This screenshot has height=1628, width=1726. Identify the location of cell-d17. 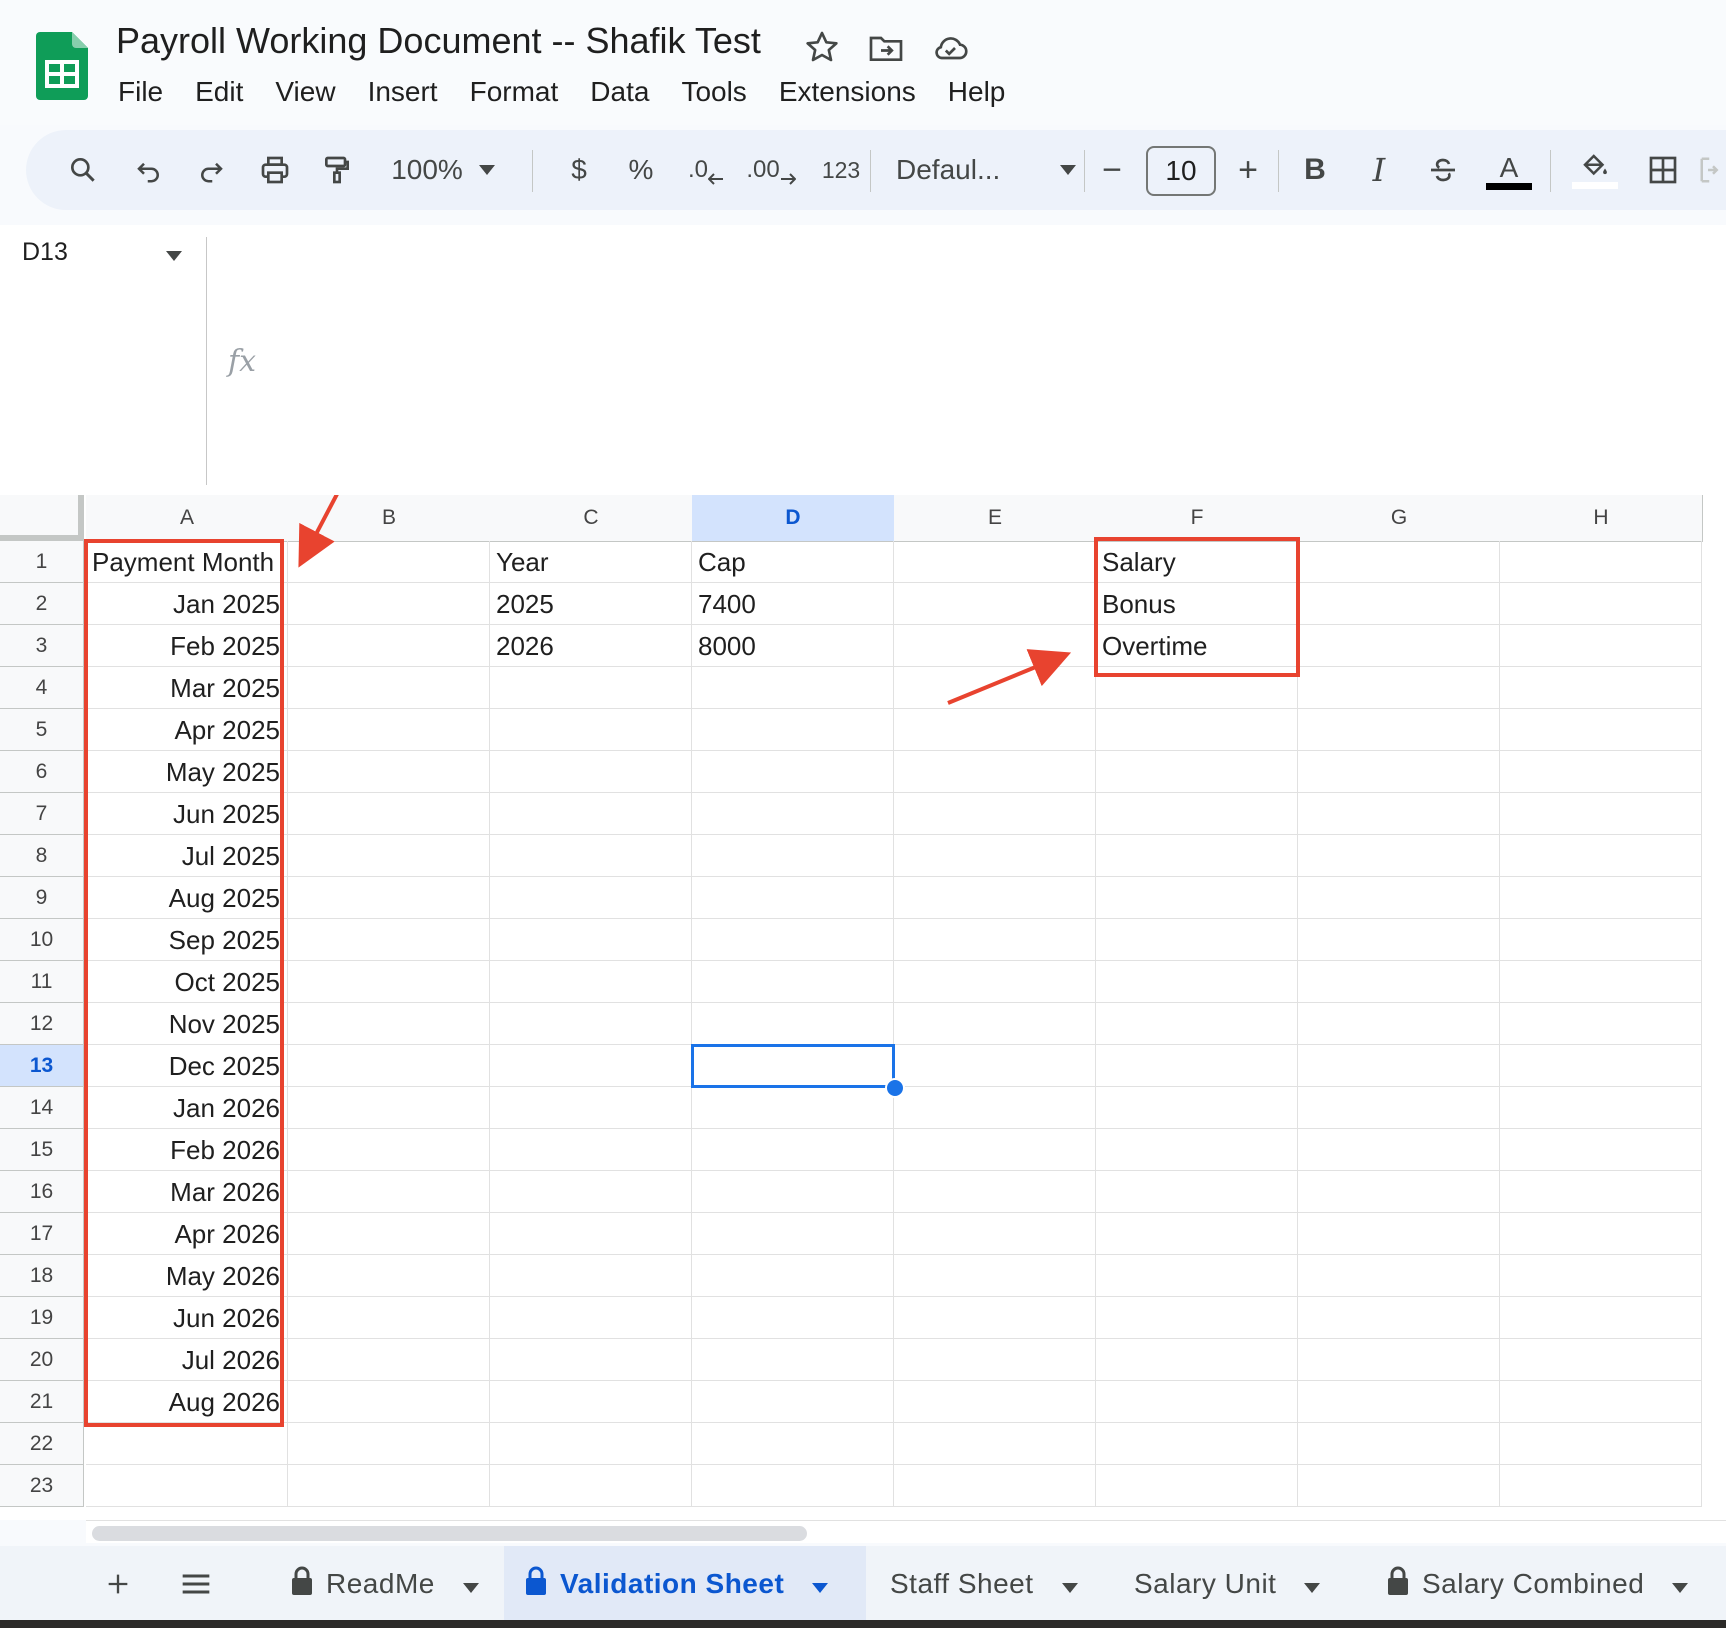
(793, 1234).